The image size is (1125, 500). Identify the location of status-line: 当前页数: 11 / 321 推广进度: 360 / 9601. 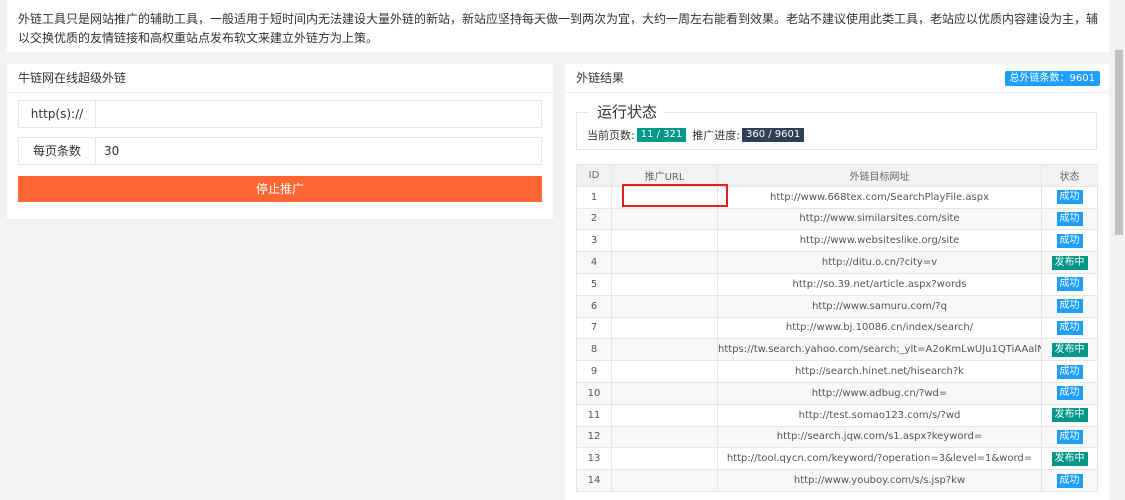
(698, 135).